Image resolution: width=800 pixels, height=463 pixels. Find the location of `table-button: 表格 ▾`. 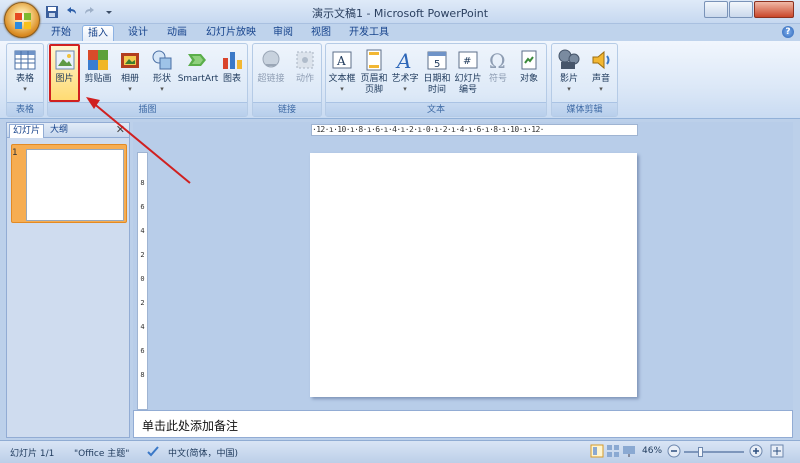

table-button: 表格 ▾ is located at coordinates (25, 74).